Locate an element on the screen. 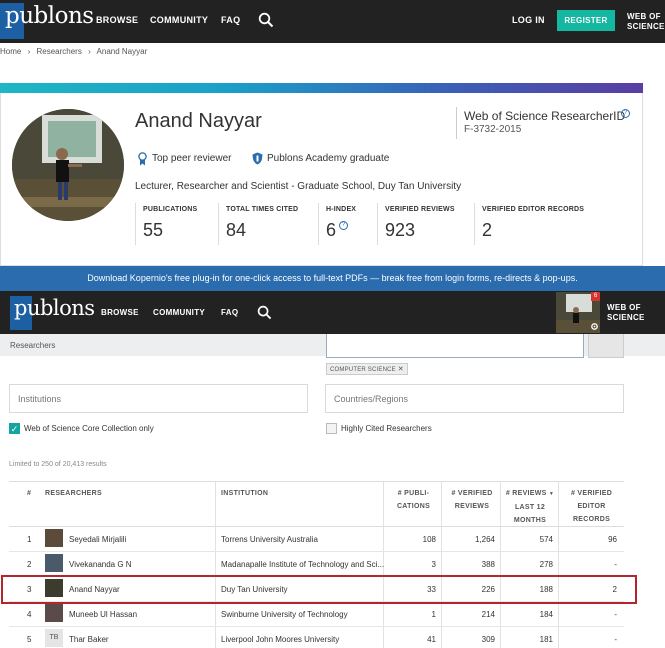 The height and width of the screenshot is (648, 665). researcher-name: Vivekananda G N is located at coordinates (100, 564).